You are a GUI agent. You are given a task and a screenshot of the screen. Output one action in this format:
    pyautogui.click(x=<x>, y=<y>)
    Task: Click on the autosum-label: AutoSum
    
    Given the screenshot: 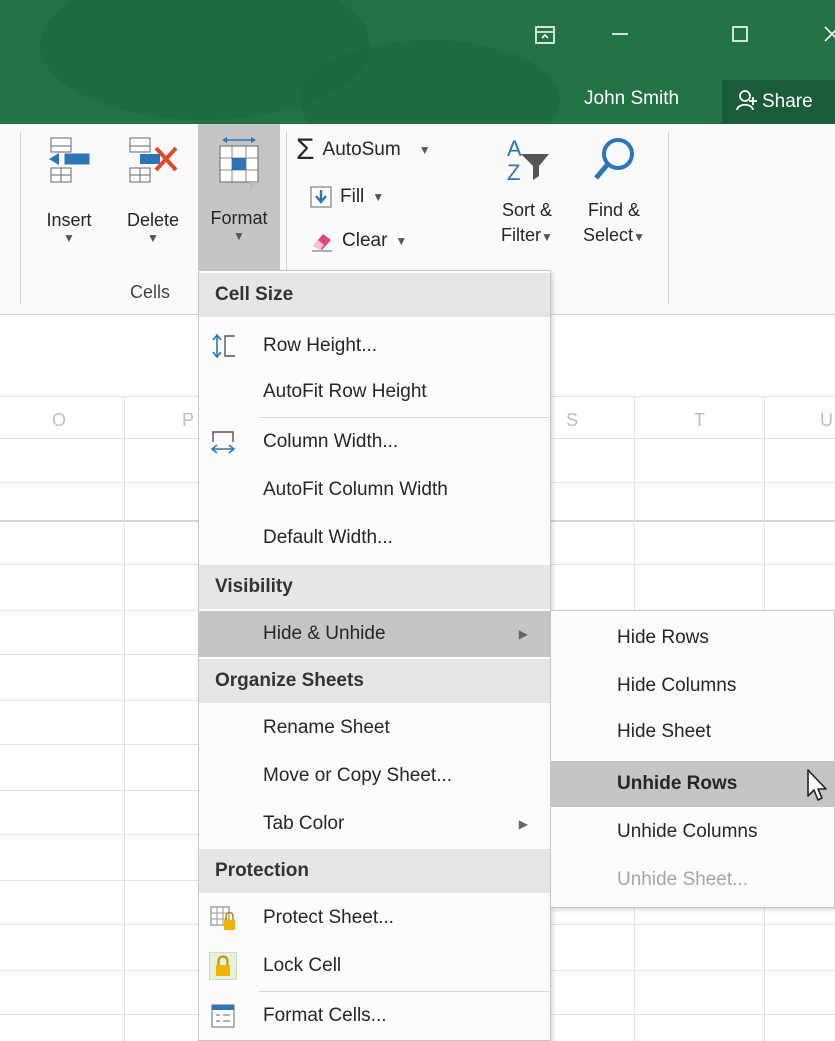 What is the action you would take?
    pyautogui.click(x=361, y=149)
    